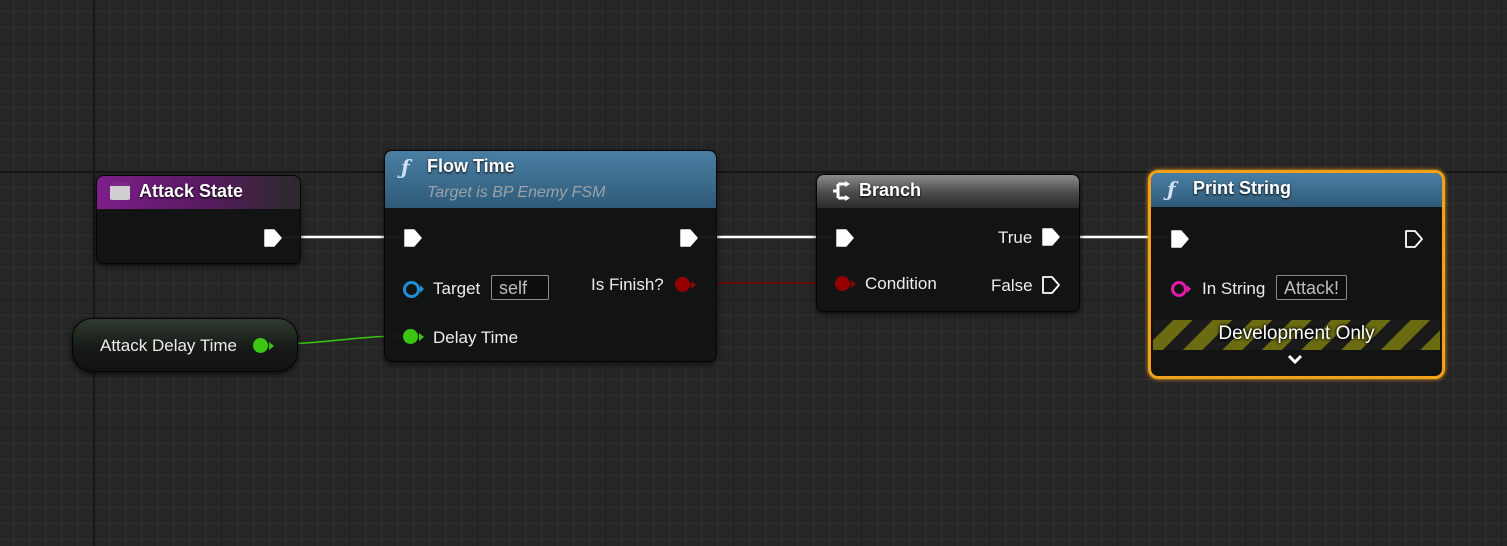 This screenshot has height=546, width=1507. What do you see at coordinates (457, 288) in the screenshot?
I see `target-label: Target` at bounding box center [457, 288].